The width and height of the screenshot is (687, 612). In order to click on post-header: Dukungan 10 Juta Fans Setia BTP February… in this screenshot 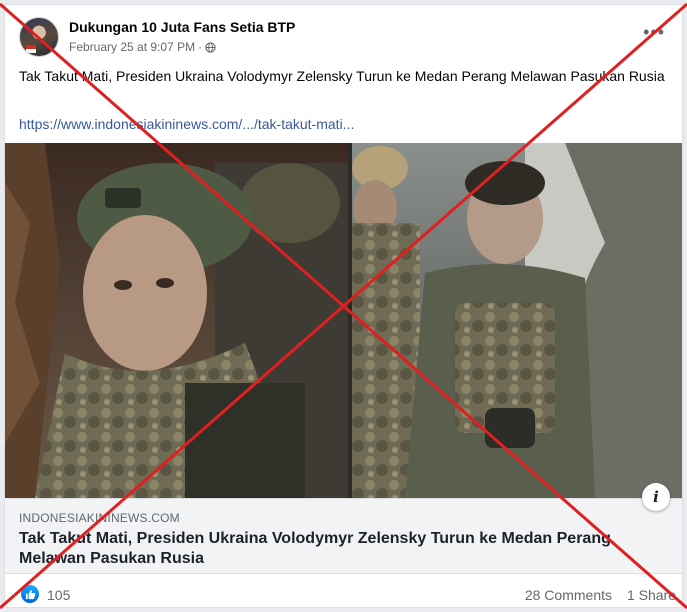, I will do `click(344, 37)`.